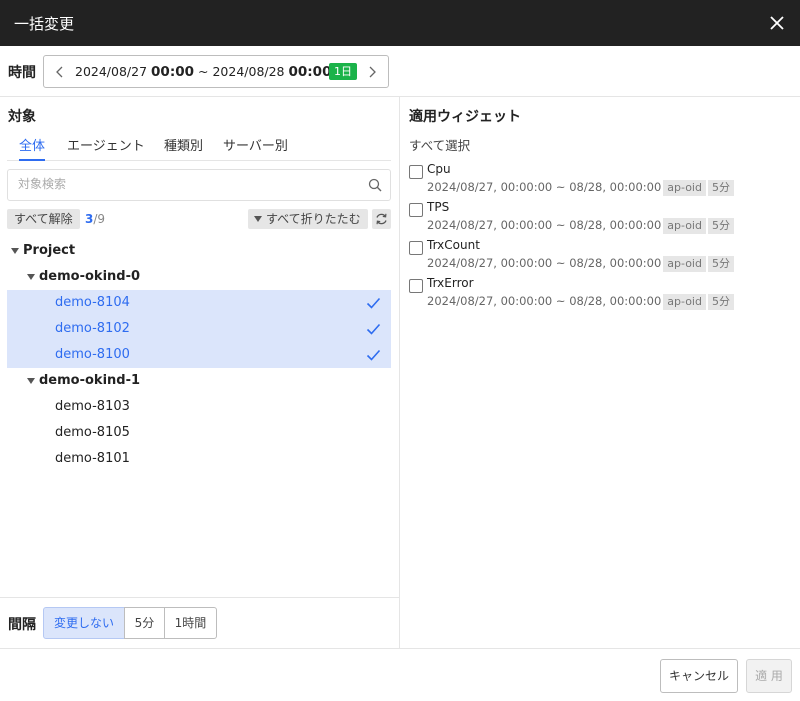 The width and height of the screenshot is (800, 701). Describe the element at coordinates (90, 380) in the screenshot. I see `tree-group-label: demo-okind-1` at that location.